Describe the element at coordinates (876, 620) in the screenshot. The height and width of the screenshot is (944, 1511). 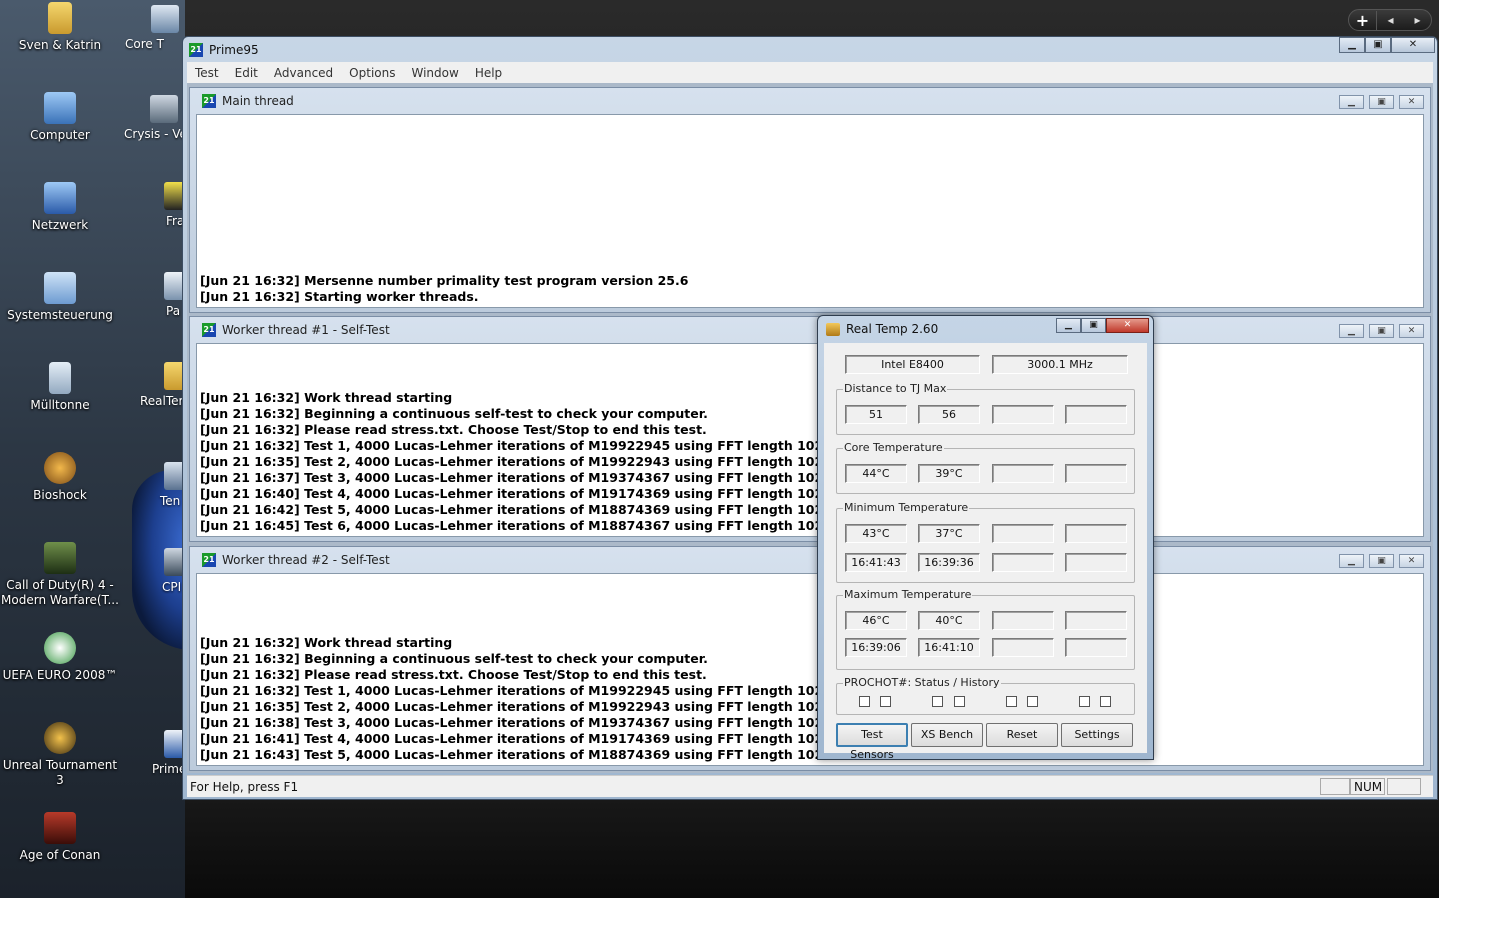
I see `max-temp-0: 46°C` at that location.